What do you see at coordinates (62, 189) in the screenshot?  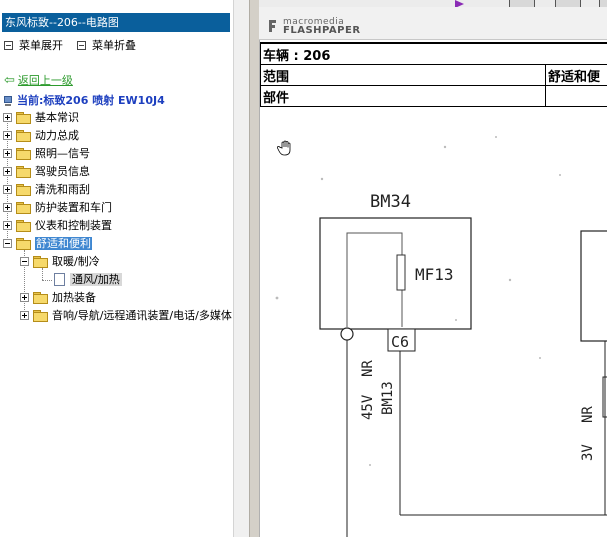 I see `tree-item-label: 清洗和雨刮` at bounding box center [62, 189].